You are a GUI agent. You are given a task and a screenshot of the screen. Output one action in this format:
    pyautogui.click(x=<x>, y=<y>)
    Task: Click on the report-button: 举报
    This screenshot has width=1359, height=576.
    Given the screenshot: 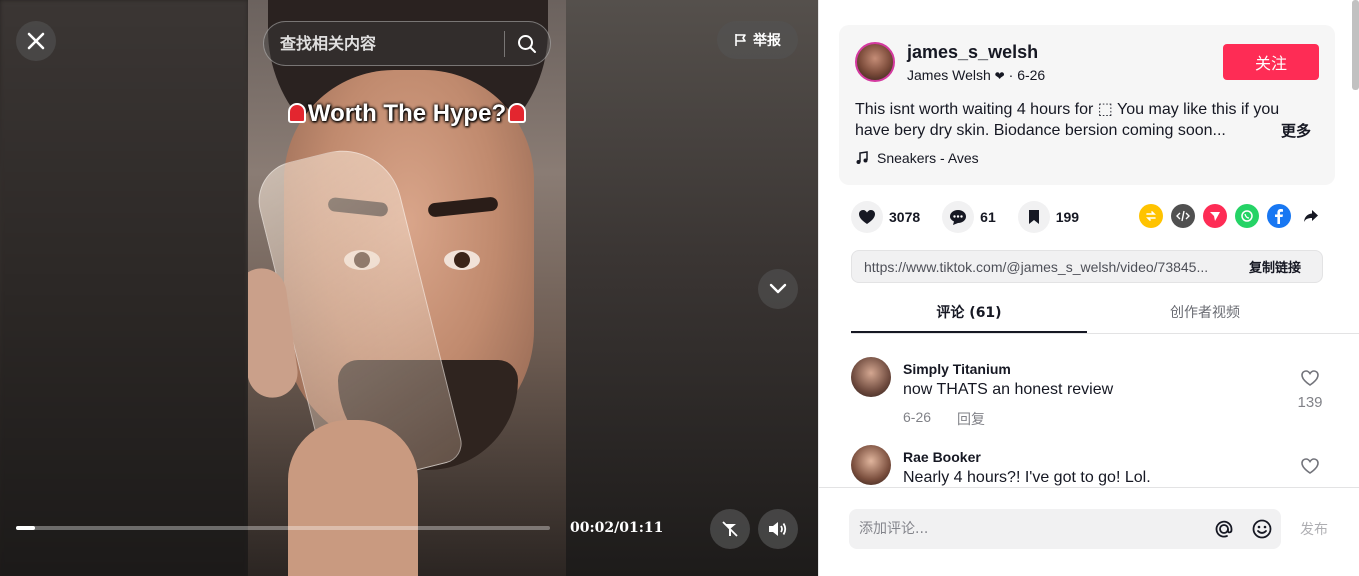 What is the action you would take?
    pyautogui.click(x=757, y=40)
    